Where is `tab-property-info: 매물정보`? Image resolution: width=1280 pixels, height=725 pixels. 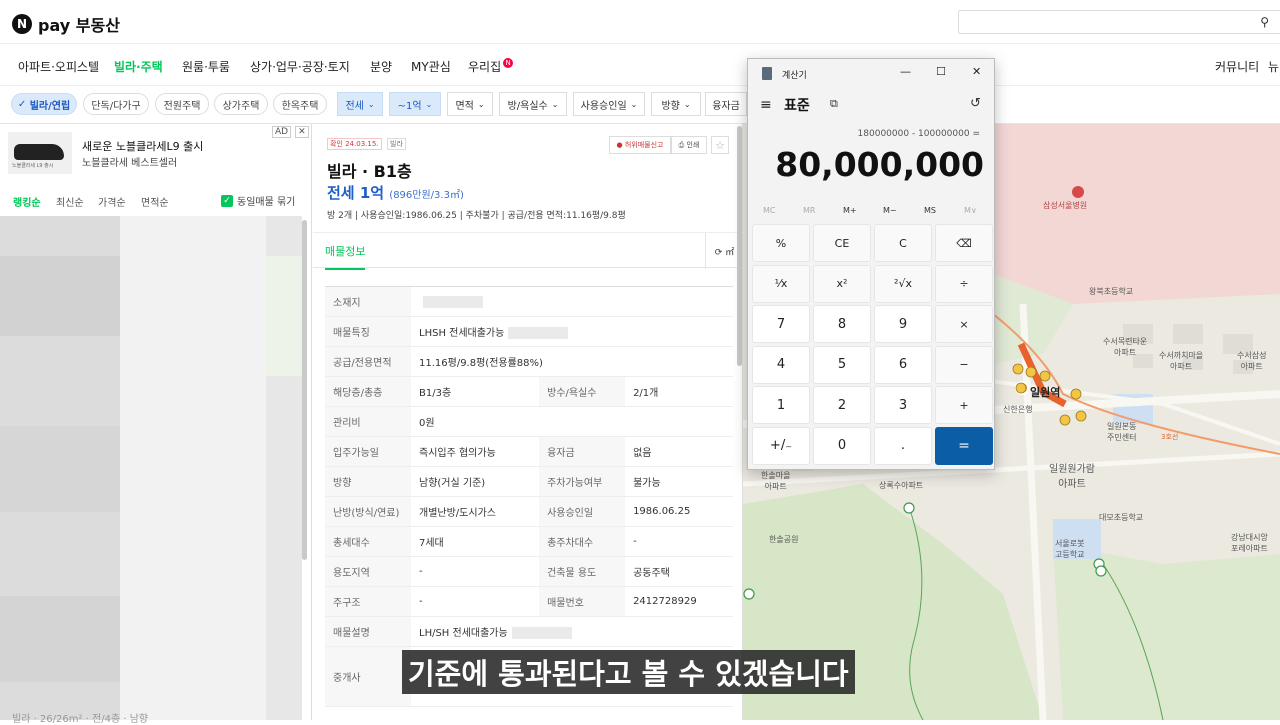 tab-property-info: 매물정보 is located at coordinates (345, 256).